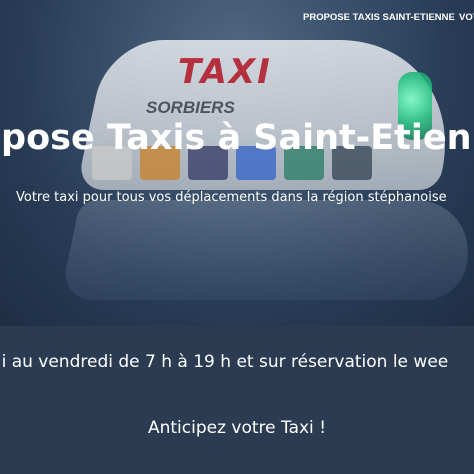 The image size is (474, 474). What do you see at coordinates (225, 72) in the screenshot?
I see `taxi-sign-text: TAXI` at bounding box center [225, 72].